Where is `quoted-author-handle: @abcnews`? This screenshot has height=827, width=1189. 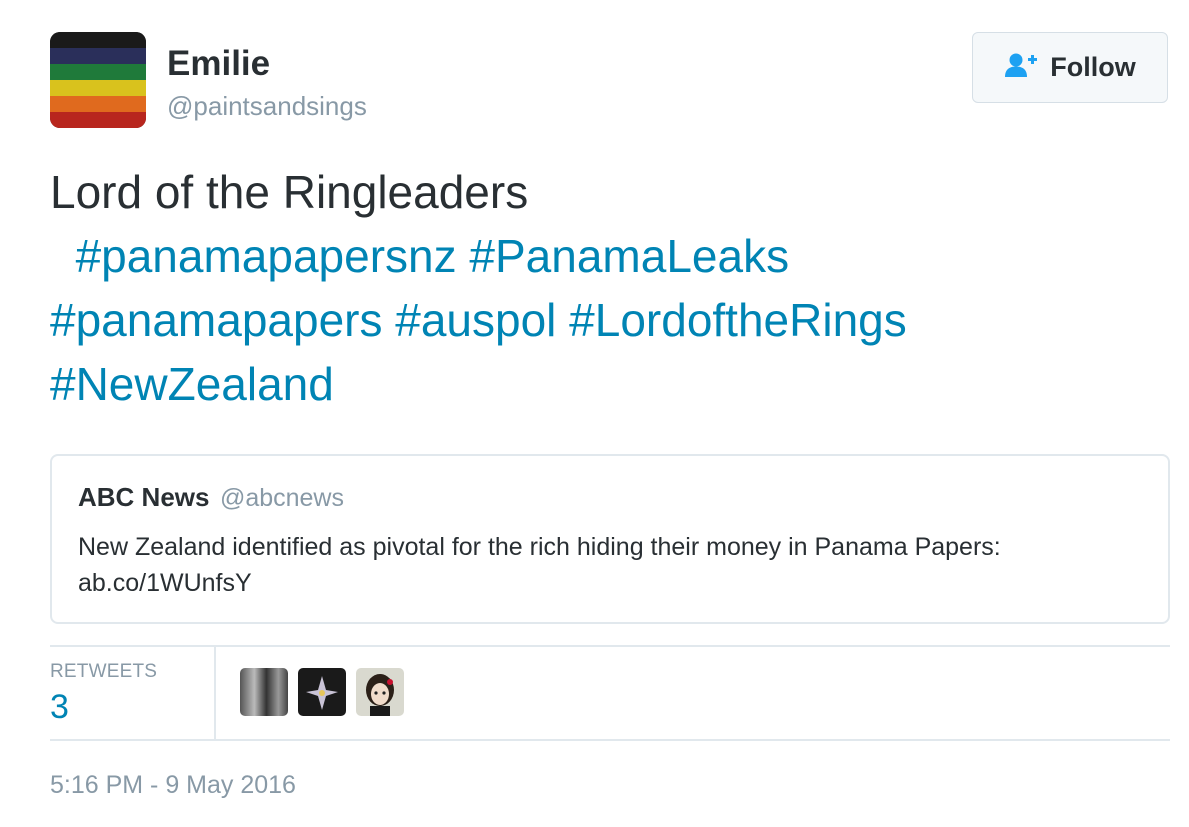
quoted-author-handle: @abcnews is located at coordinates (281, 498).